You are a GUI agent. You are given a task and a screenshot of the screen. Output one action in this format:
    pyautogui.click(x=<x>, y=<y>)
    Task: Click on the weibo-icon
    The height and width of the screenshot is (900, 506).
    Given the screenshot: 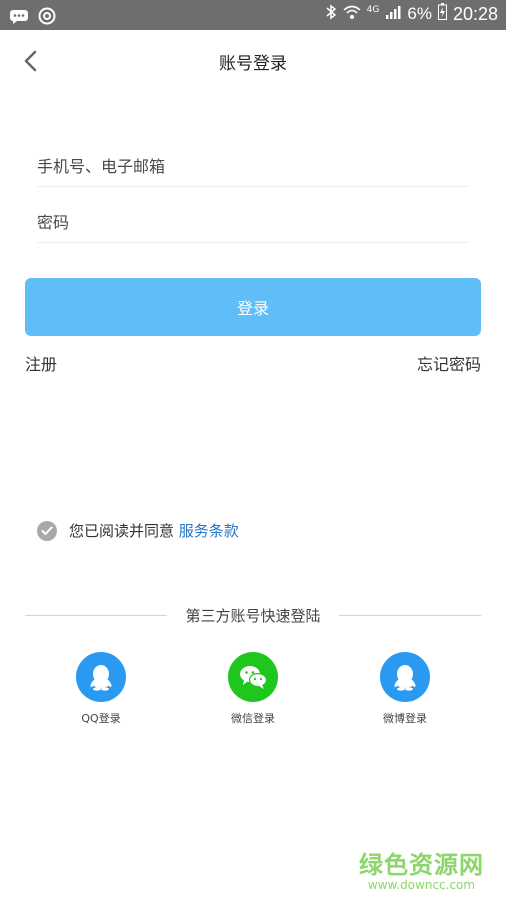 What is the action you would take?
    pyautogui.click(x=405, y=677)
    